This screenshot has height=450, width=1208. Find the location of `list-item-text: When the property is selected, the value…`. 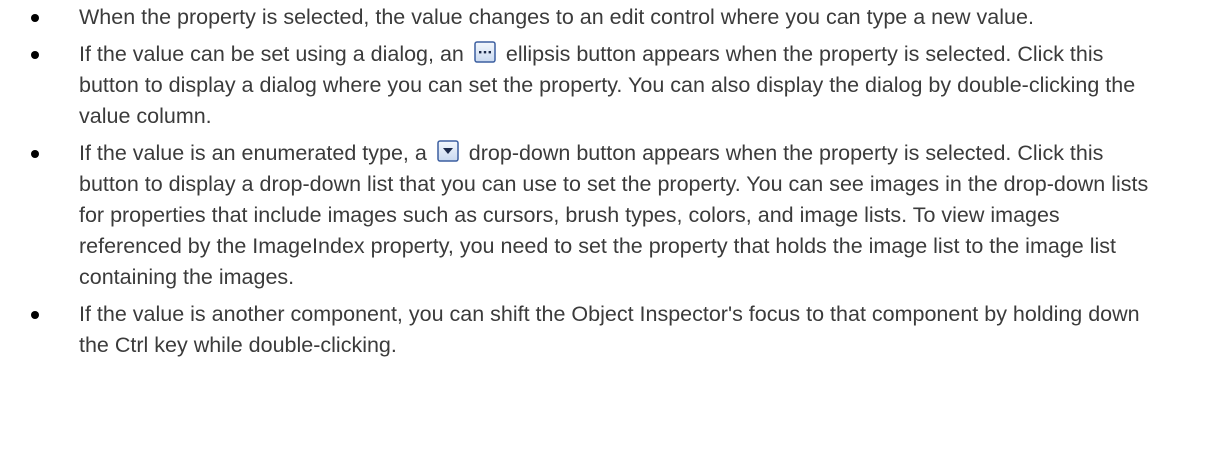

list-item-text: When the property is selected, the value… is located at coordinates (556, 17).